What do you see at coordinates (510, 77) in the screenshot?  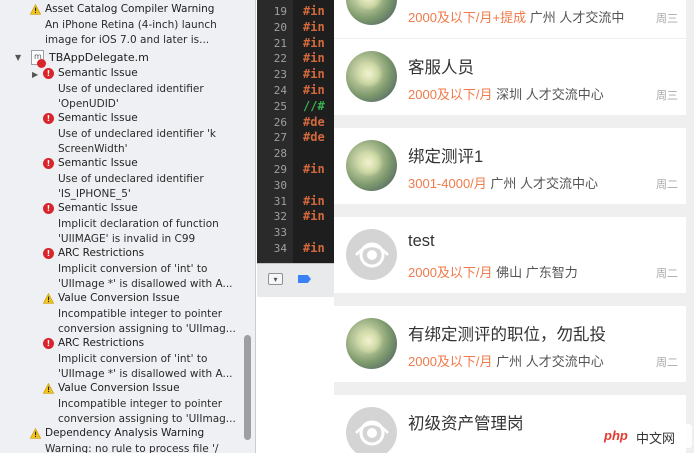 I see `job-card: 客服人员 2000及以下/月 深圳 人才交流中心 周三` at bounding box center [510, 77].